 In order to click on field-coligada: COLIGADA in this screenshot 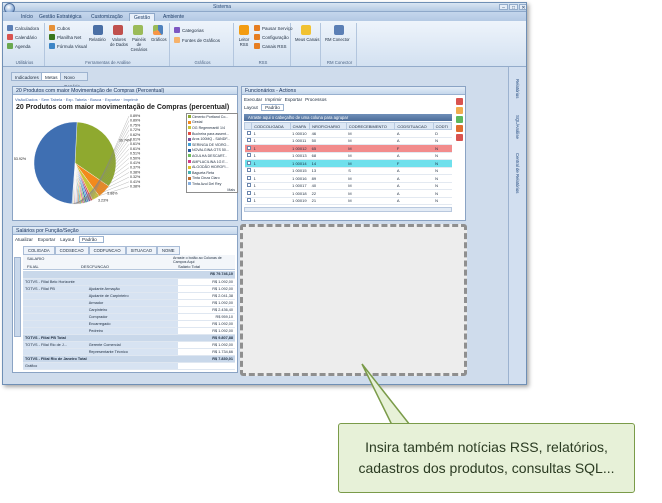, I will do `click(39, 250)`.